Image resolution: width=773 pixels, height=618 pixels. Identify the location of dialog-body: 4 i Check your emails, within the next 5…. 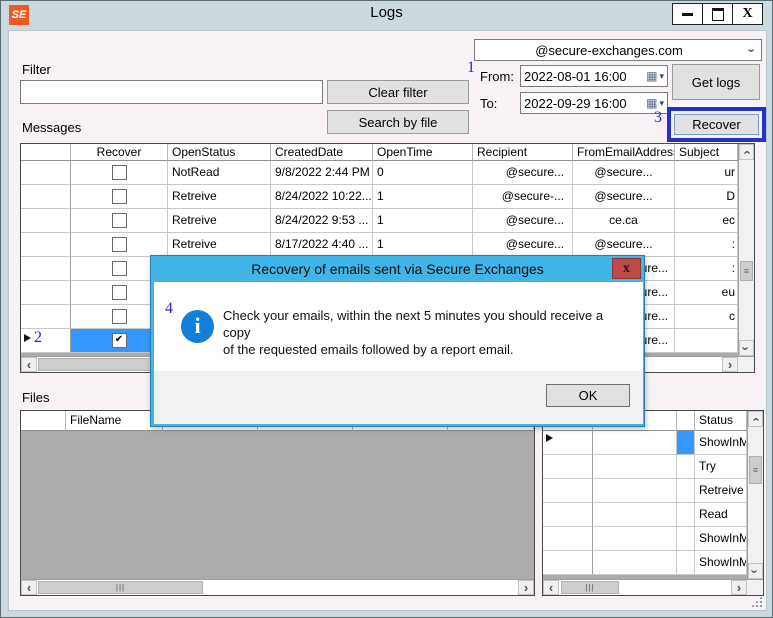
(398, 326).